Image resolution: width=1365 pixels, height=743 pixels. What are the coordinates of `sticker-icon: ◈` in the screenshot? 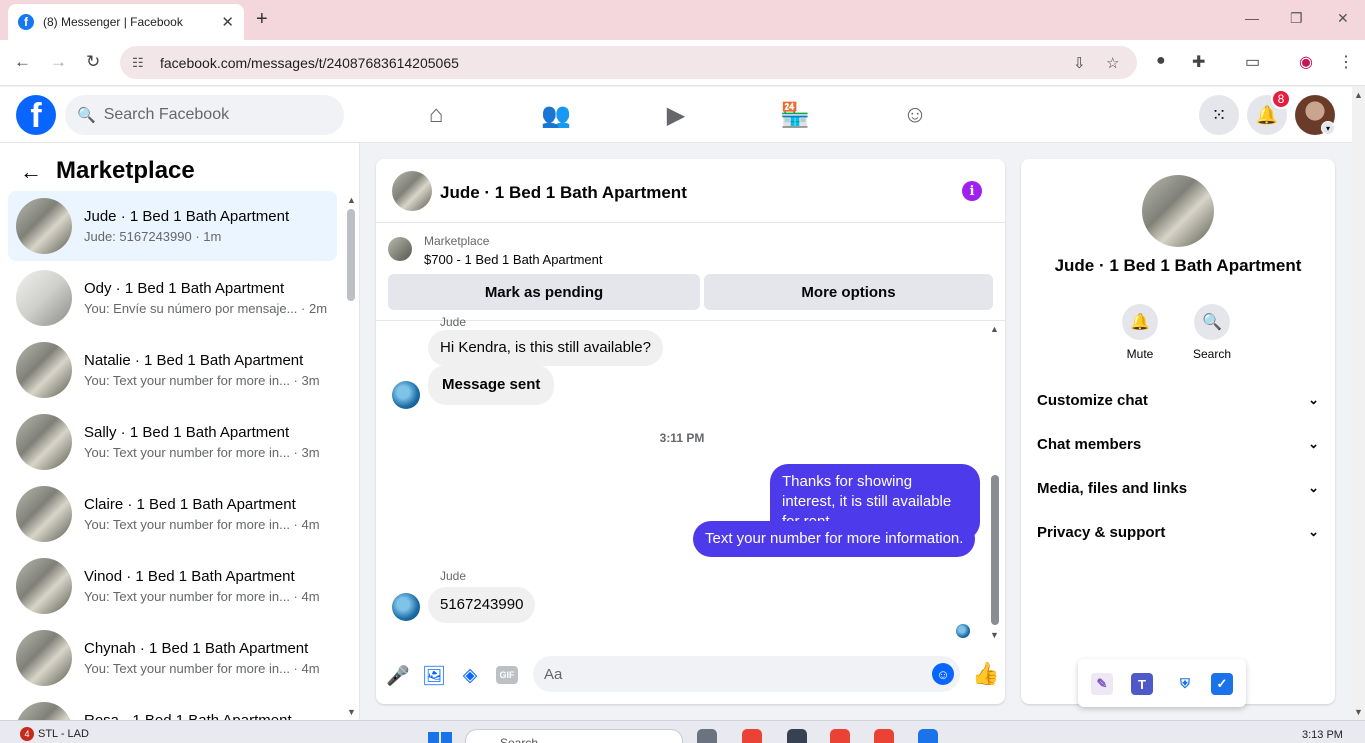 It's located at (470, 675).